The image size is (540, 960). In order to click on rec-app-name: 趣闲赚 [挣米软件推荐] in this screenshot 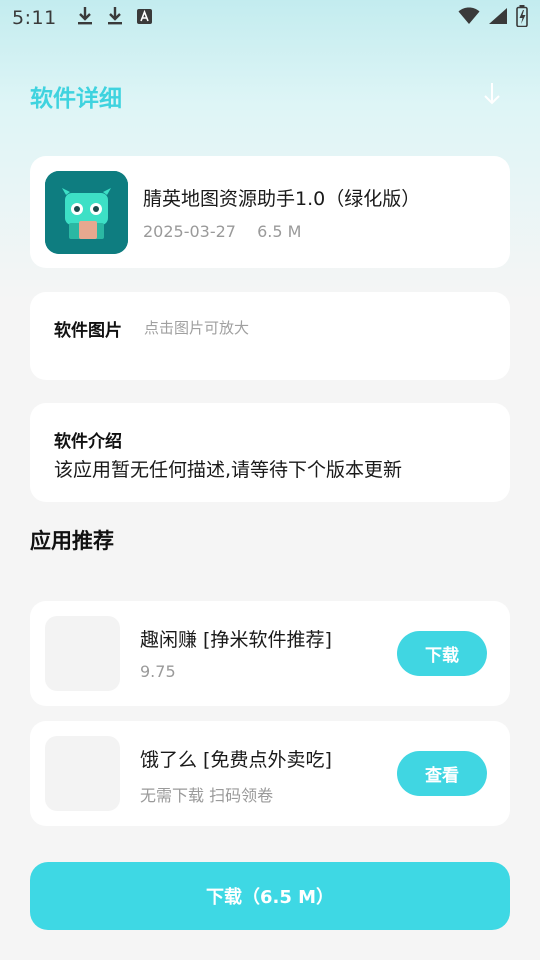, I will do `click(236, 640)`.